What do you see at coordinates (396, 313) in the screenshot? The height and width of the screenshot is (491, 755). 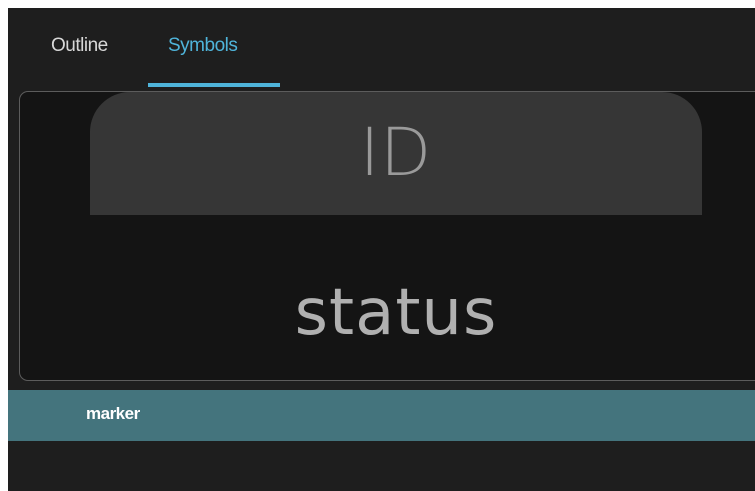 I see `symbol-value-label: status` at bounding box center [396, 313].